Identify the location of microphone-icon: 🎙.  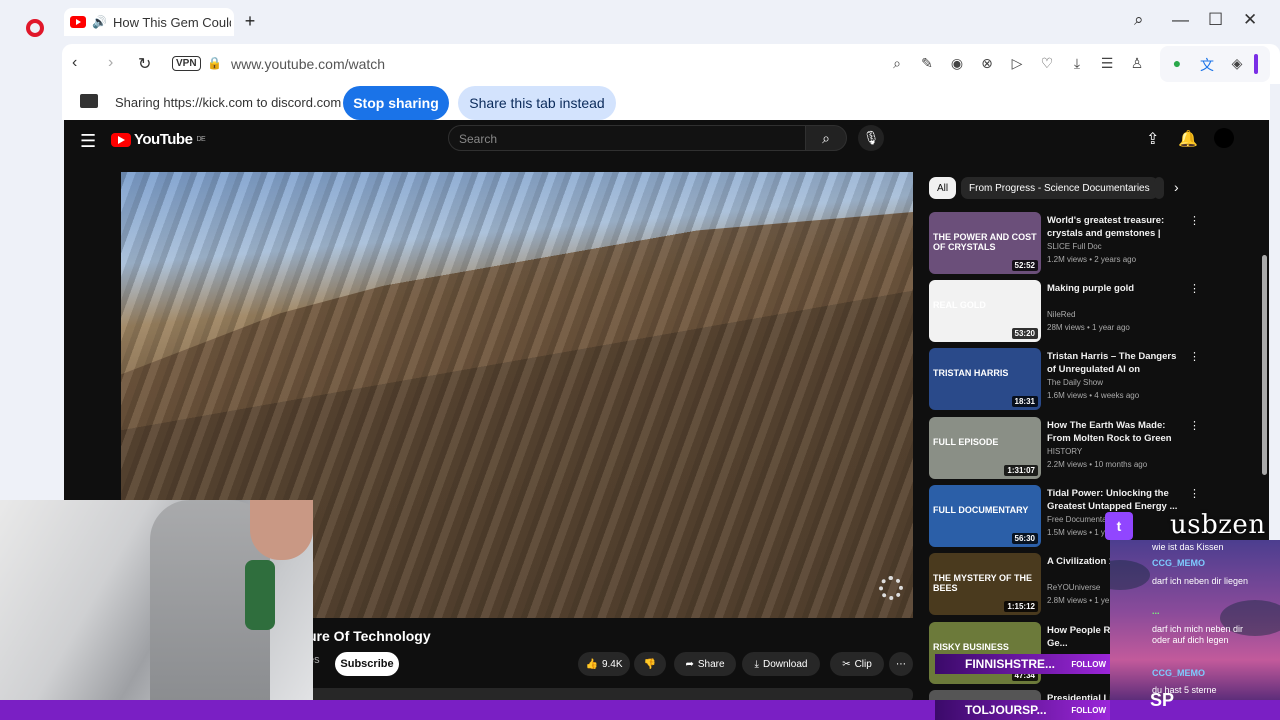
(871, 138).